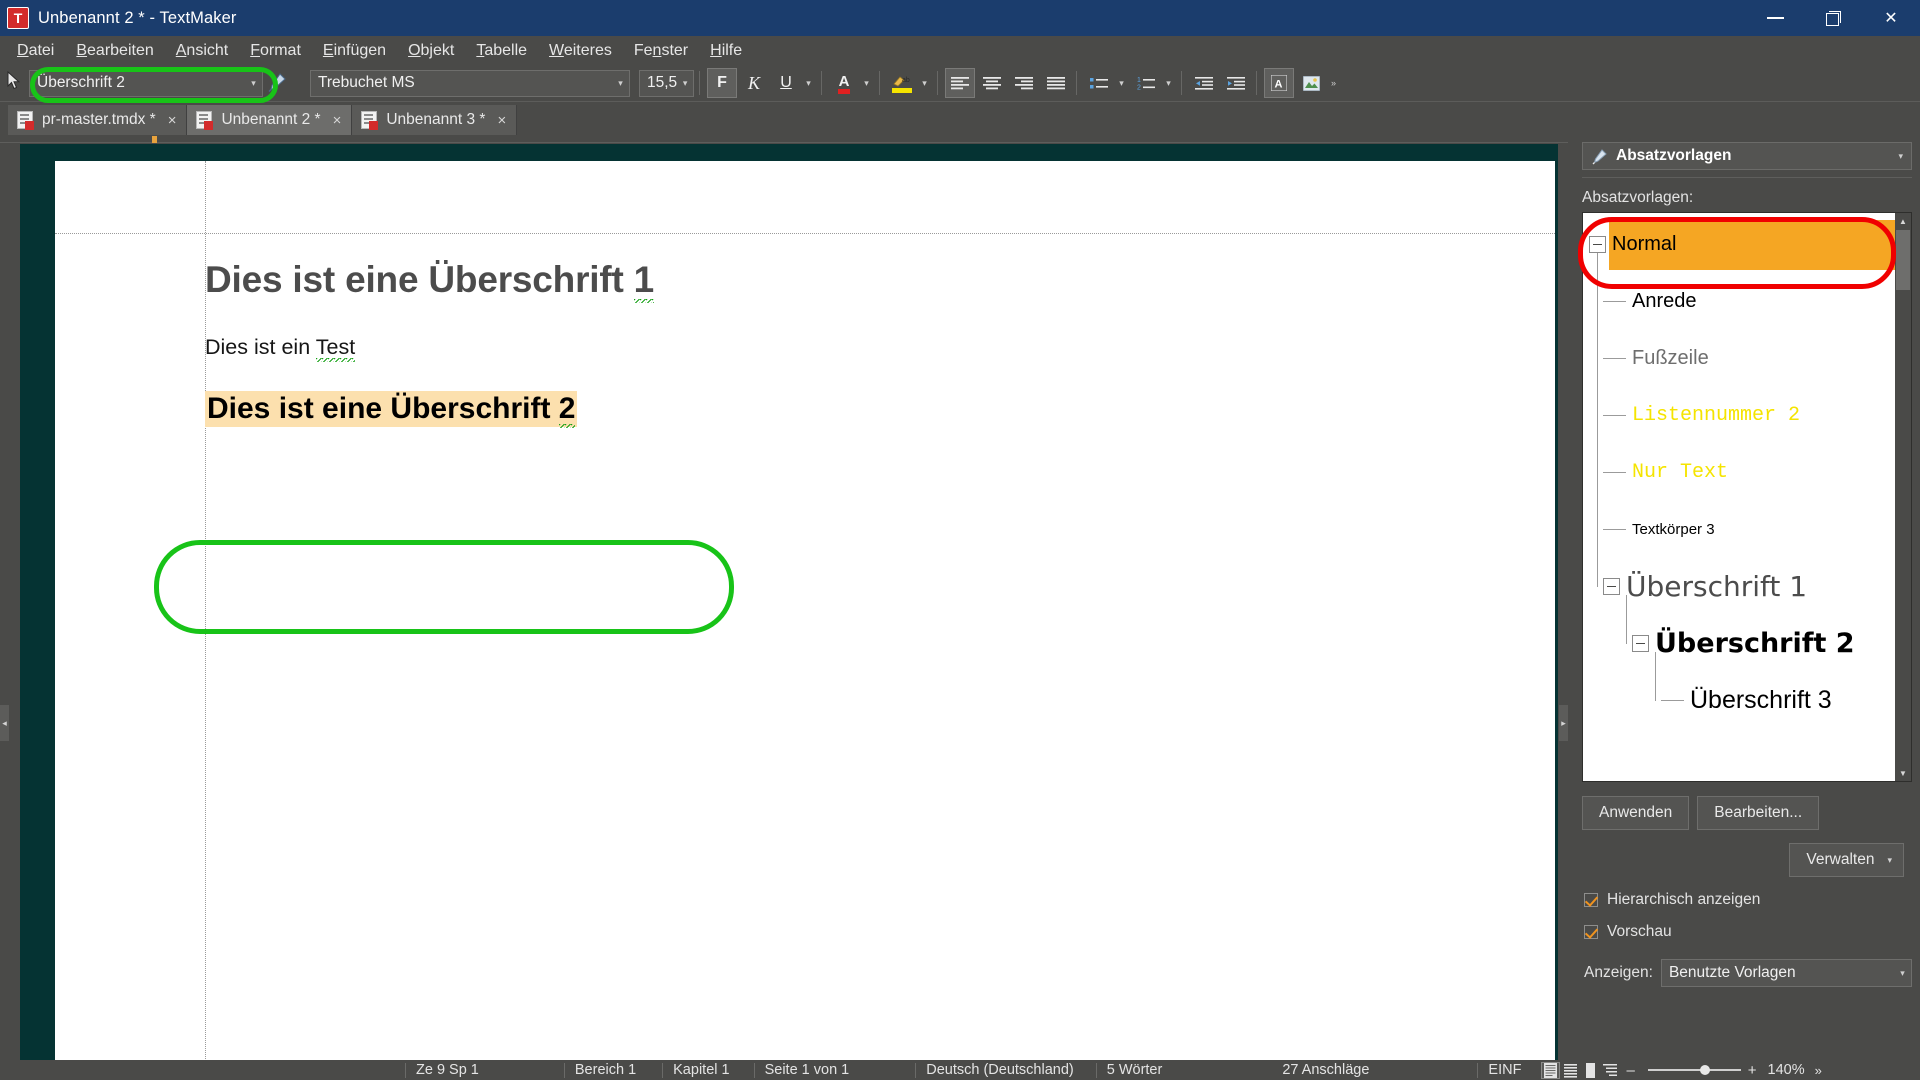 This screenshot has width=1920, height=1080. Describe the element at coordinates (1846, 860) in the screenshot. I see `manage-button: Verwalten ▾` at that location.